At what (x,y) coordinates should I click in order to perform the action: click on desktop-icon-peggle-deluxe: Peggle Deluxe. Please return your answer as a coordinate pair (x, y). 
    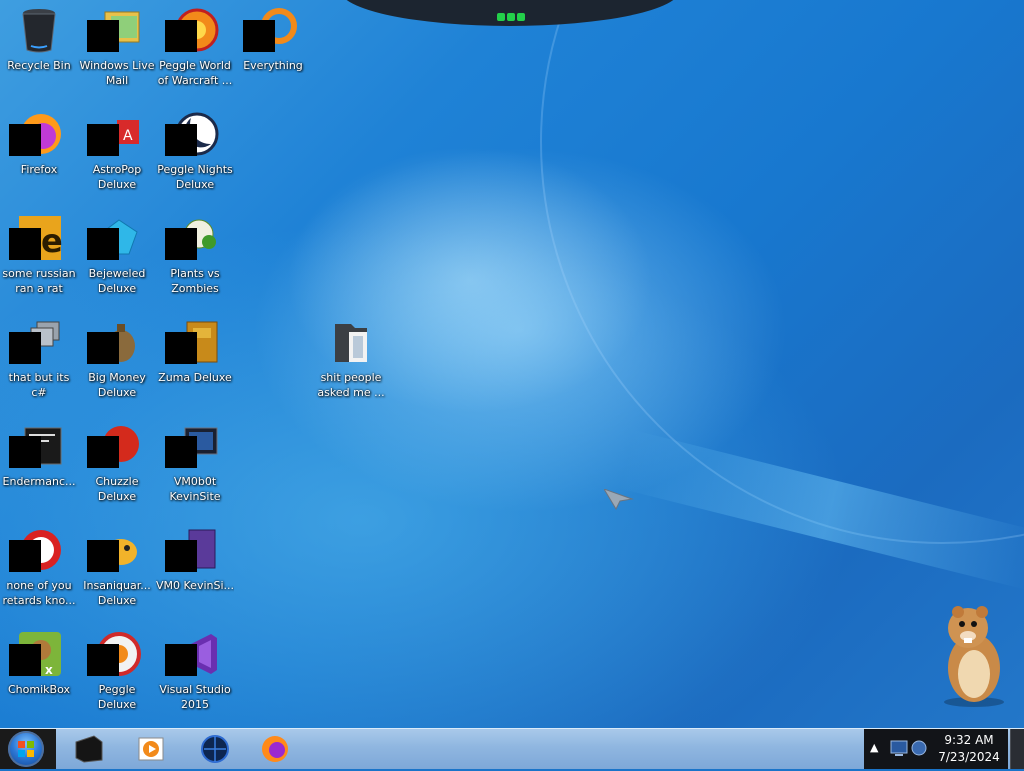
    Looking at the image, I should click on (117, 676).